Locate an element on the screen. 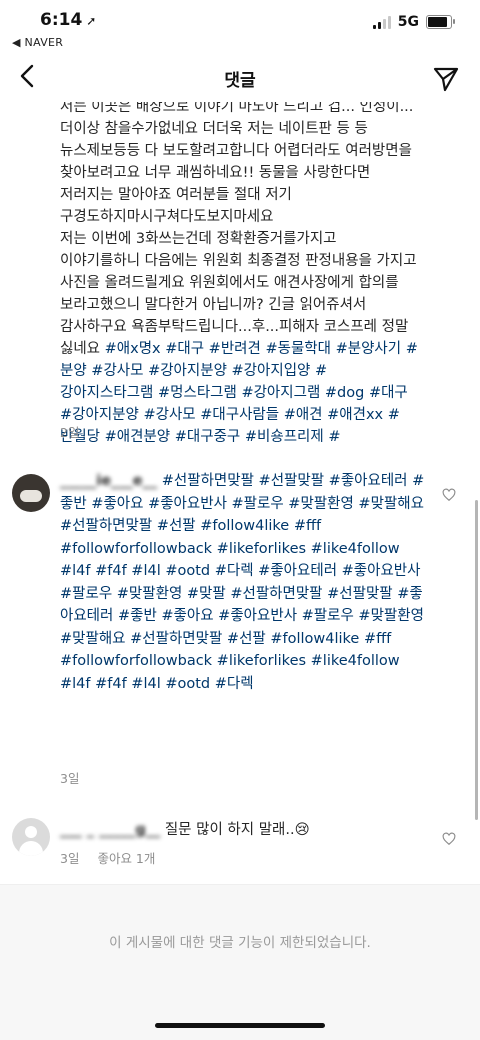 The width and height of the screenshot is (480, 1040). comment-2-username: _____ie___e__ is located at coordinates (108, 481).